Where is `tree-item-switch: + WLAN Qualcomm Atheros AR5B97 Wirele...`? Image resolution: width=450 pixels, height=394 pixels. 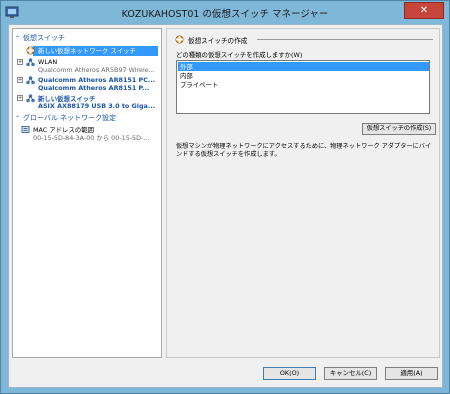 tree-item-switch: + WLAN Qualcomm Atheros AR5B97 Wirele... is located at coordinates (89, 66).